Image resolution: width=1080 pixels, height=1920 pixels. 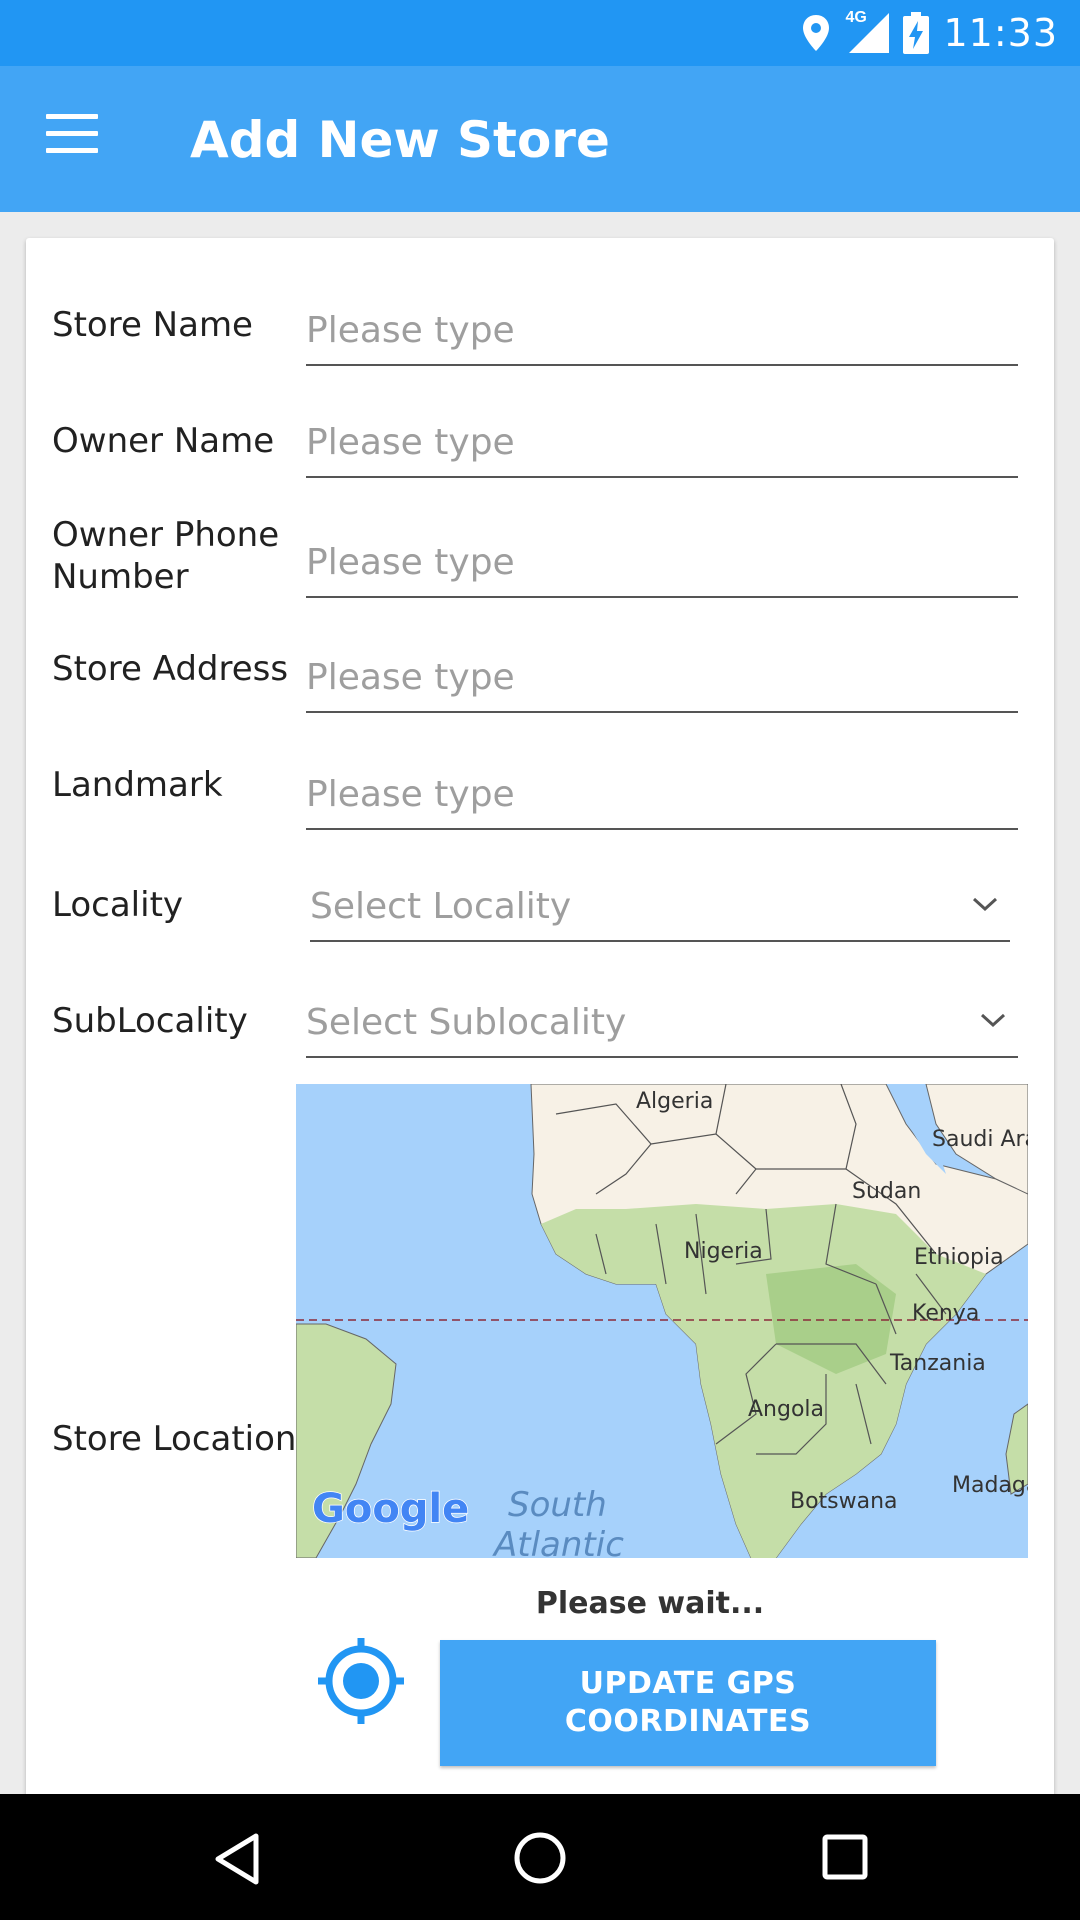 I want to click on locality-dropdown: Select Locality, so click(x=660, y=907).